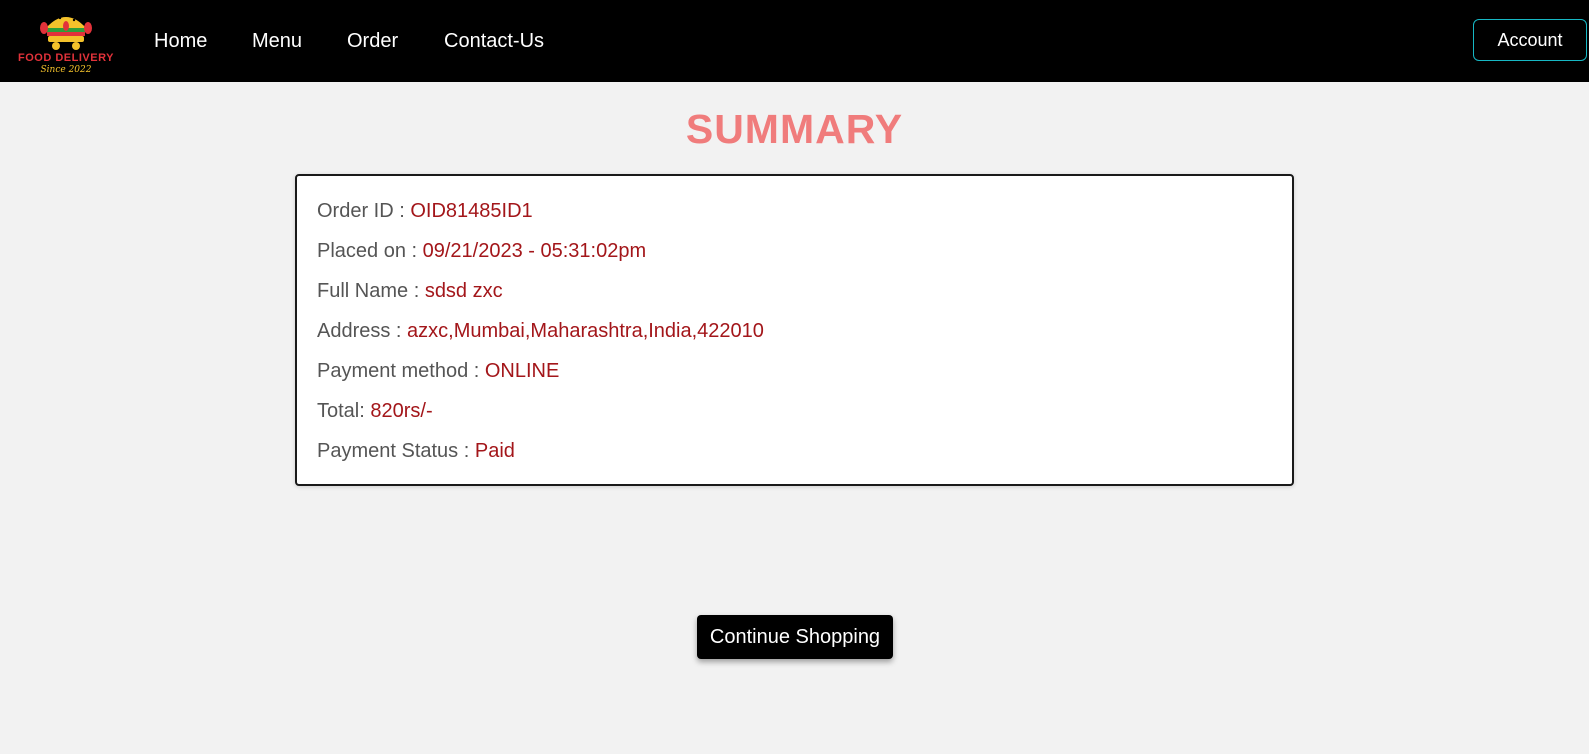 Image resolution: width=1589 pixels, height=754 pixels. Describe the element at coordinates (371, 291) in the screenshot. I see `full-name-label: Full Name :` at that location.